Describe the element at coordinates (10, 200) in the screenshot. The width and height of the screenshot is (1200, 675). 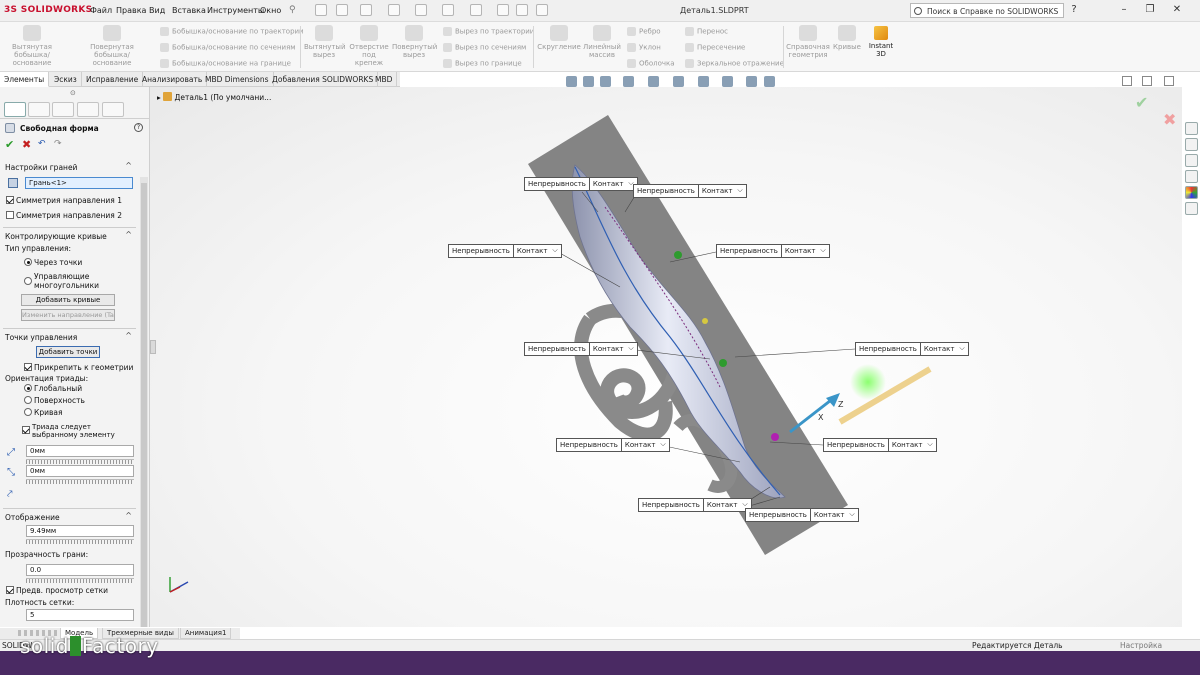
I see `symmetry-dir1-checkbox` at that location.